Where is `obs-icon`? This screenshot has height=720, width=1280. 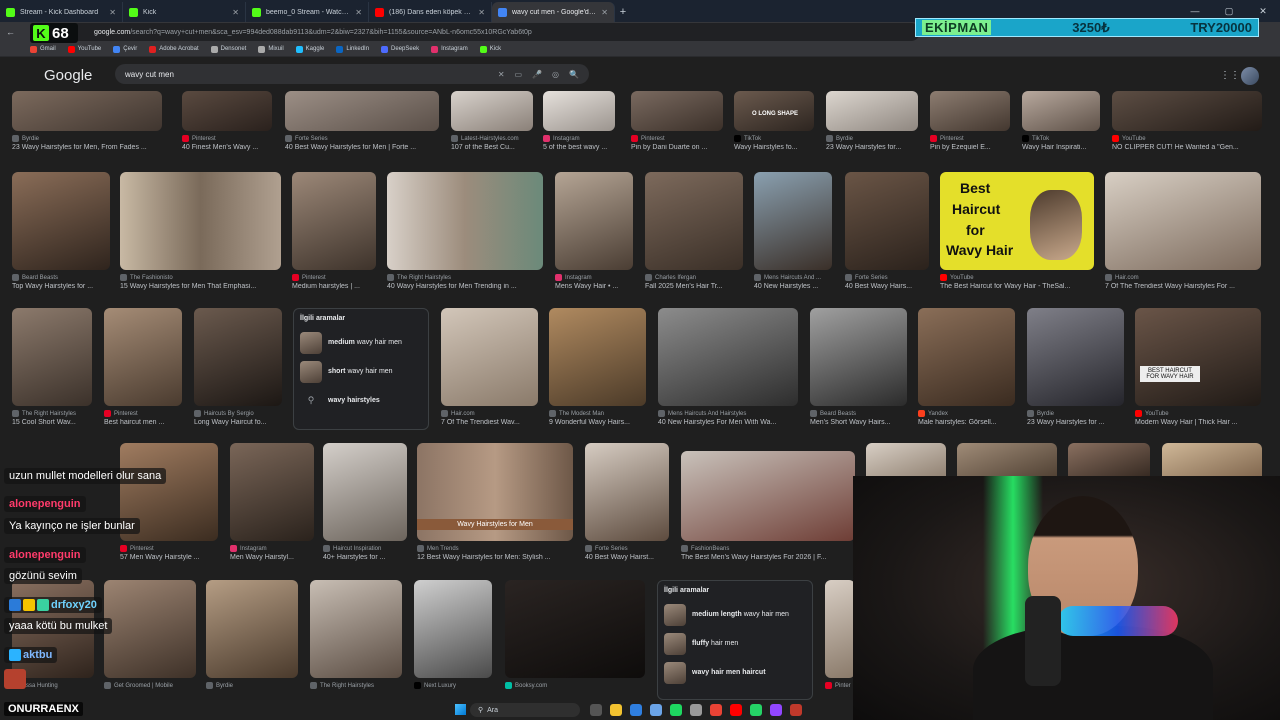
obs-icon is located at coordinates (796, 710).